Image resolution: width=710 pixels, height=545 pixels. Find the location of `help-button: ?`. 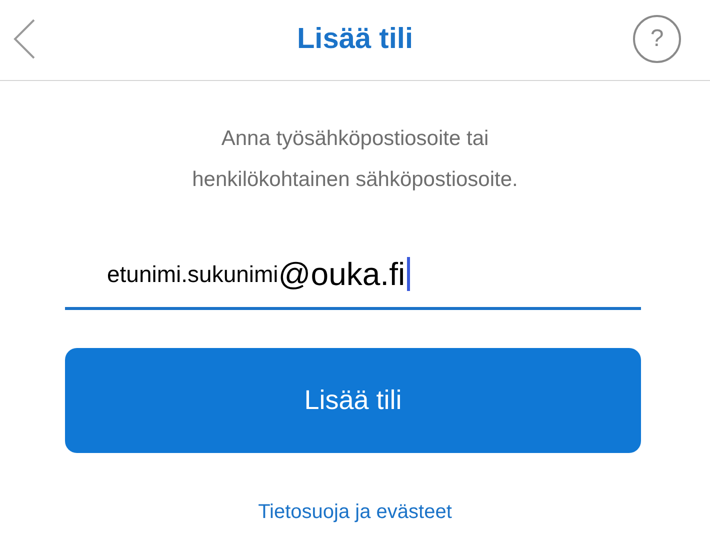

help-button: ? is located at coordinates (657, 39).